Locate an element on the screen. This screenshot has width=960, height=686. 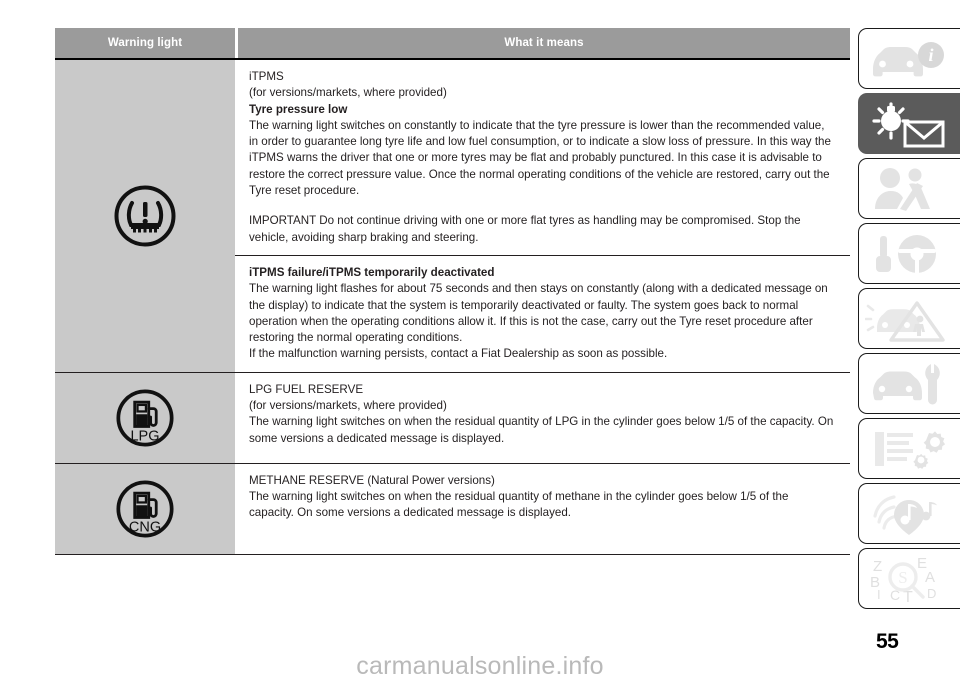
car-info-icon: i is located at coordinates (908, 58).